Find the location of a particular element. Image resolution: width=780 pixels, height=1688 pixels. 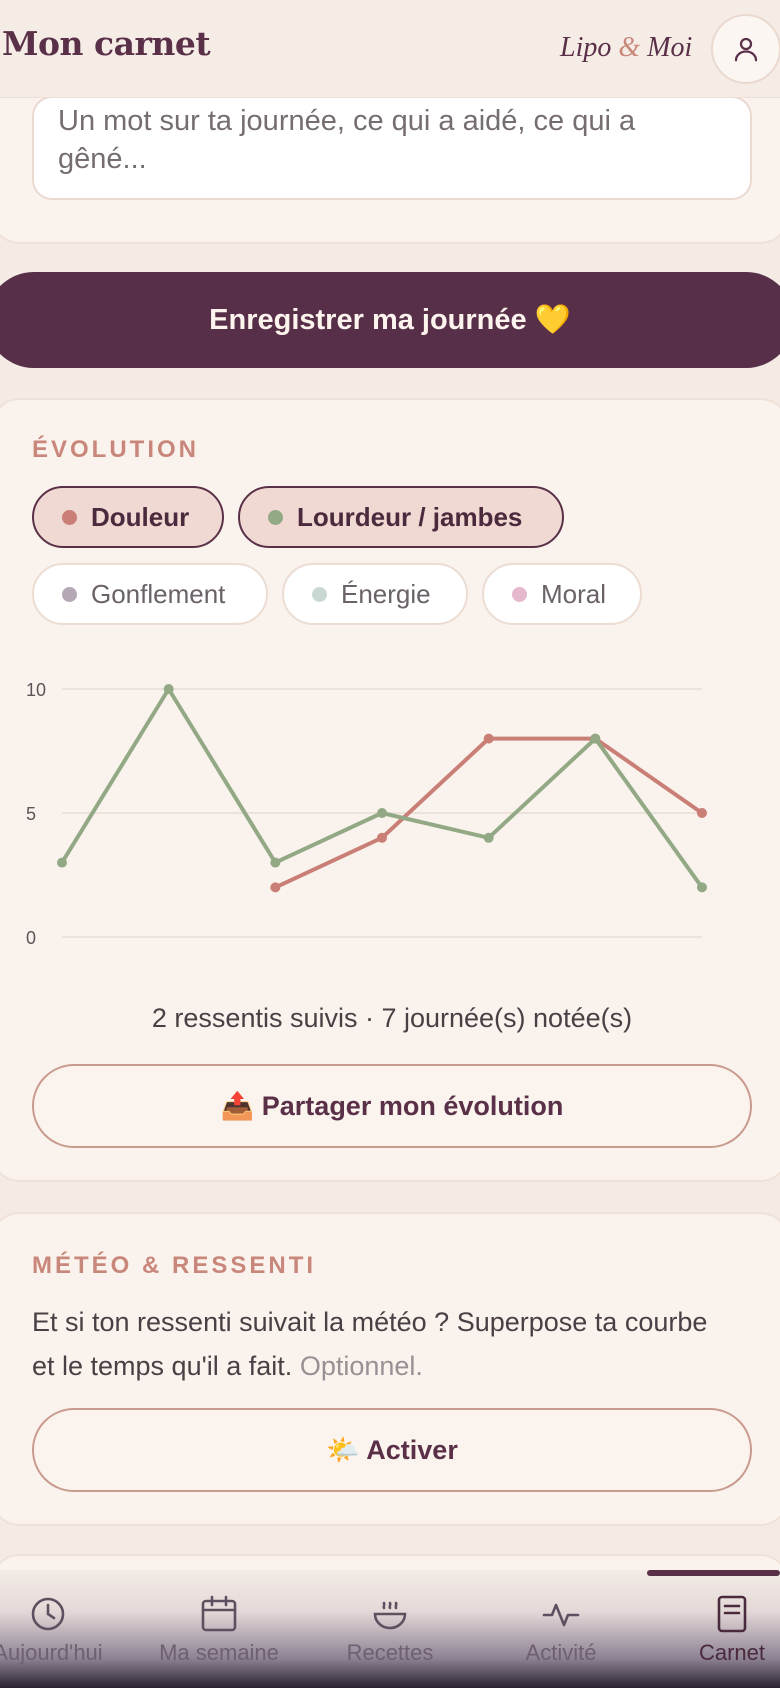

activity-icon is located at coordinates (561, 1615).